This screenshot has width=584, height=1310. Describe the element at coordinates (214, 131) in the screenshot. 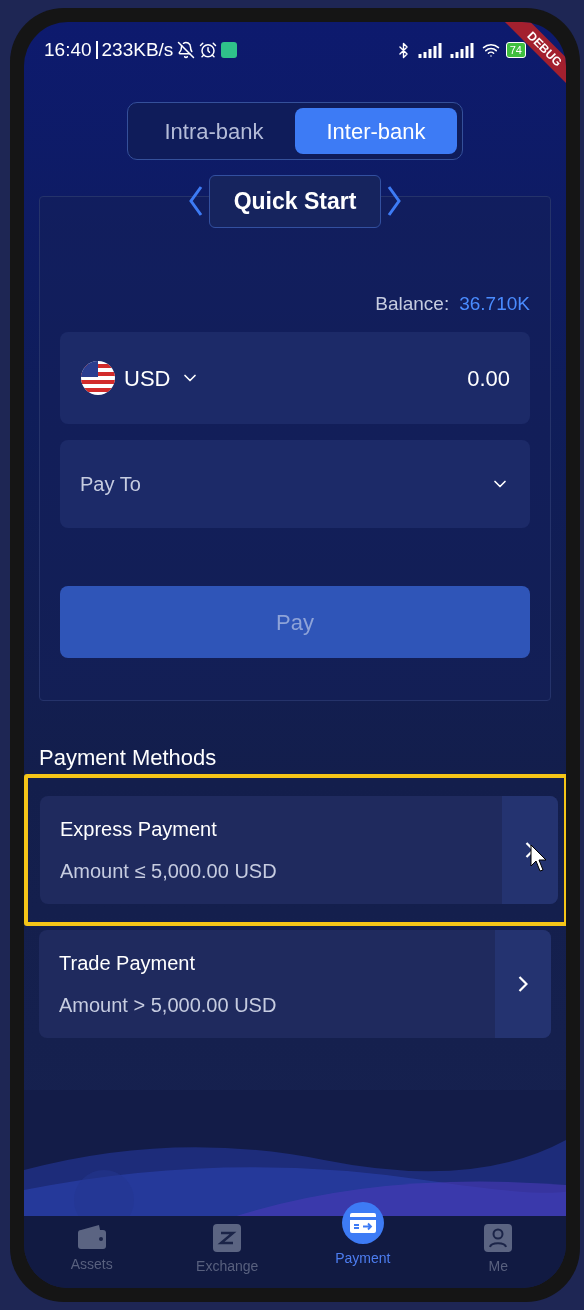

I see `segment-tab: Intra-bank` at that location.